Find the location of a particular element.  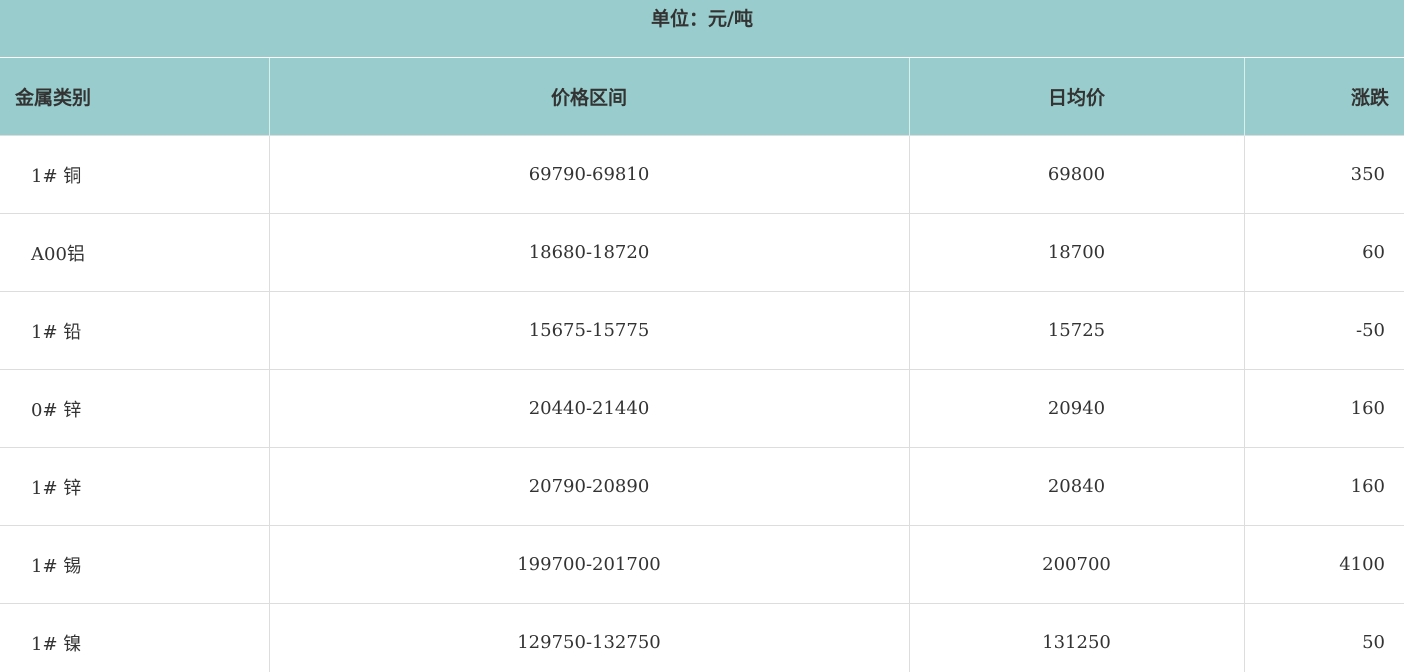

table-row: 0# 锌 20440-21440 20940 160 is located at coordinates (702, 408).